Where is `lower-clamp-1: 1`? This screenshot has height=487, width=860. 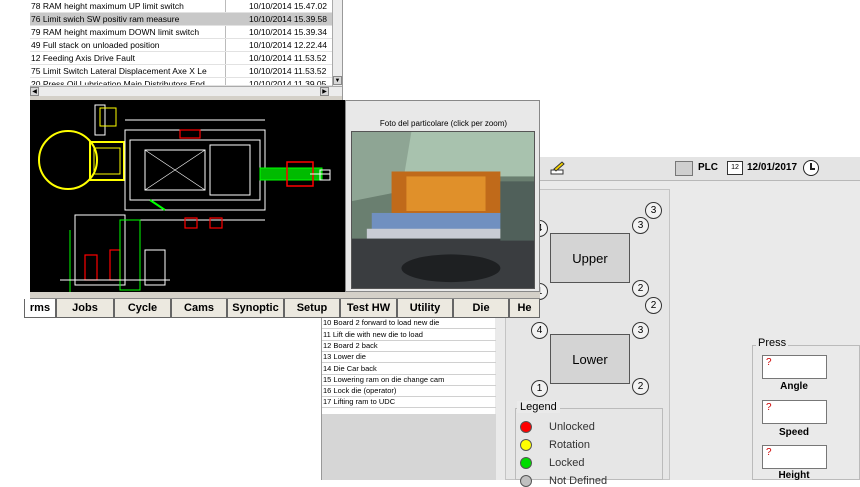
lower-clamp-1: 1 is located at coordinates (539, 388).